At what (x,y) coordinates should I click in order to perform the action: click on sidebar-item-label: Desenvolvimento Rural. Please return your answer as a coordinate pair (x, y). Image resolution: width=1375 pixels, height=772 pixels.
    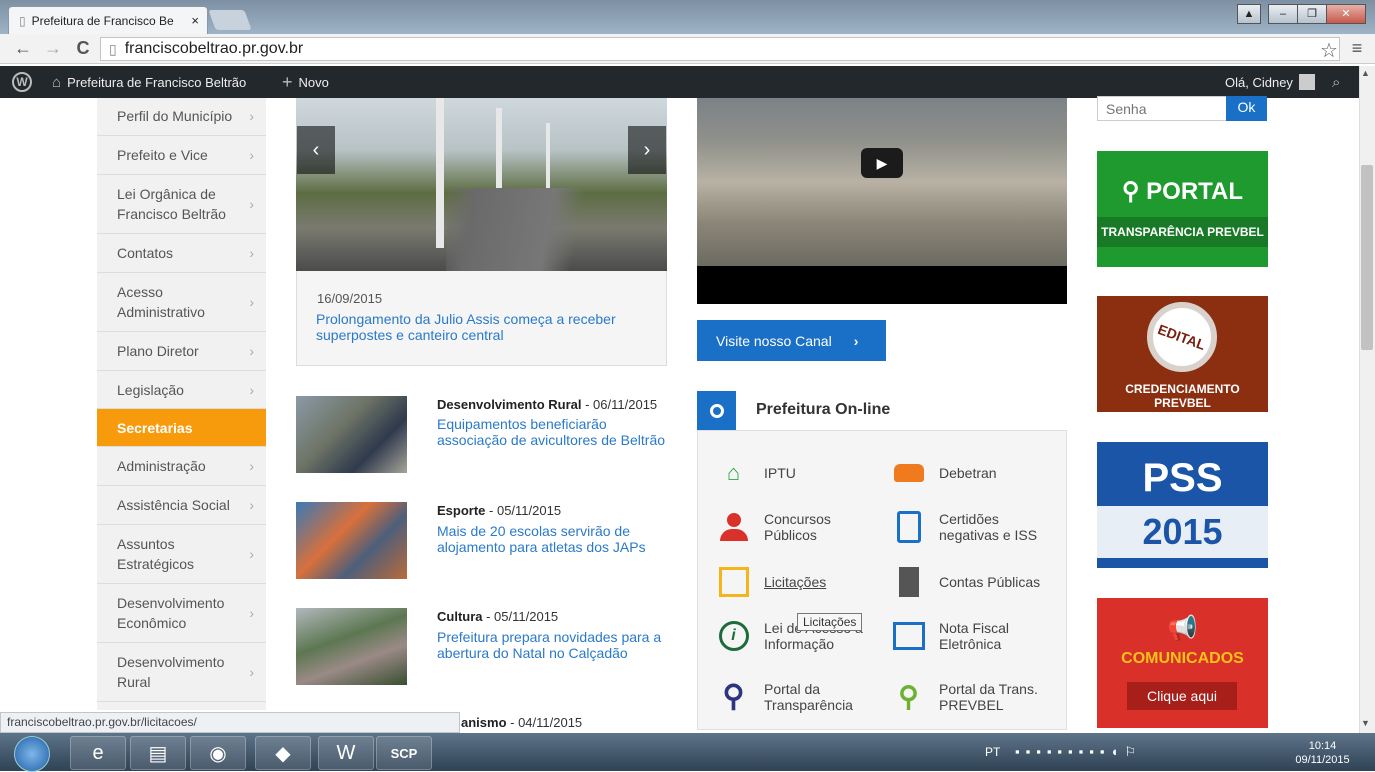
    Looking at the image, I should click on (171, 672).